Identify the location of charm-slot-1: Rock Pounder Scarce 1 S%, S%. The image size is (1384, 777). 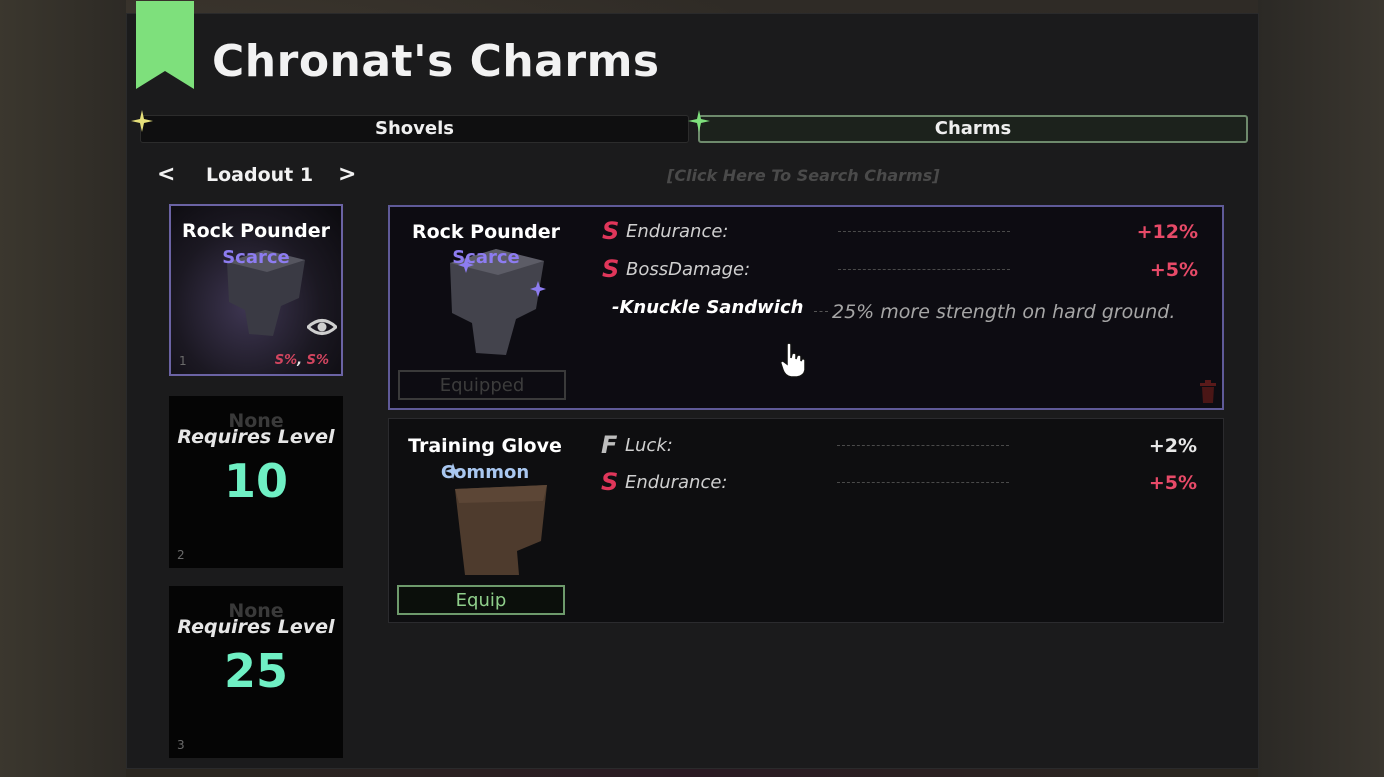
(256, 290).